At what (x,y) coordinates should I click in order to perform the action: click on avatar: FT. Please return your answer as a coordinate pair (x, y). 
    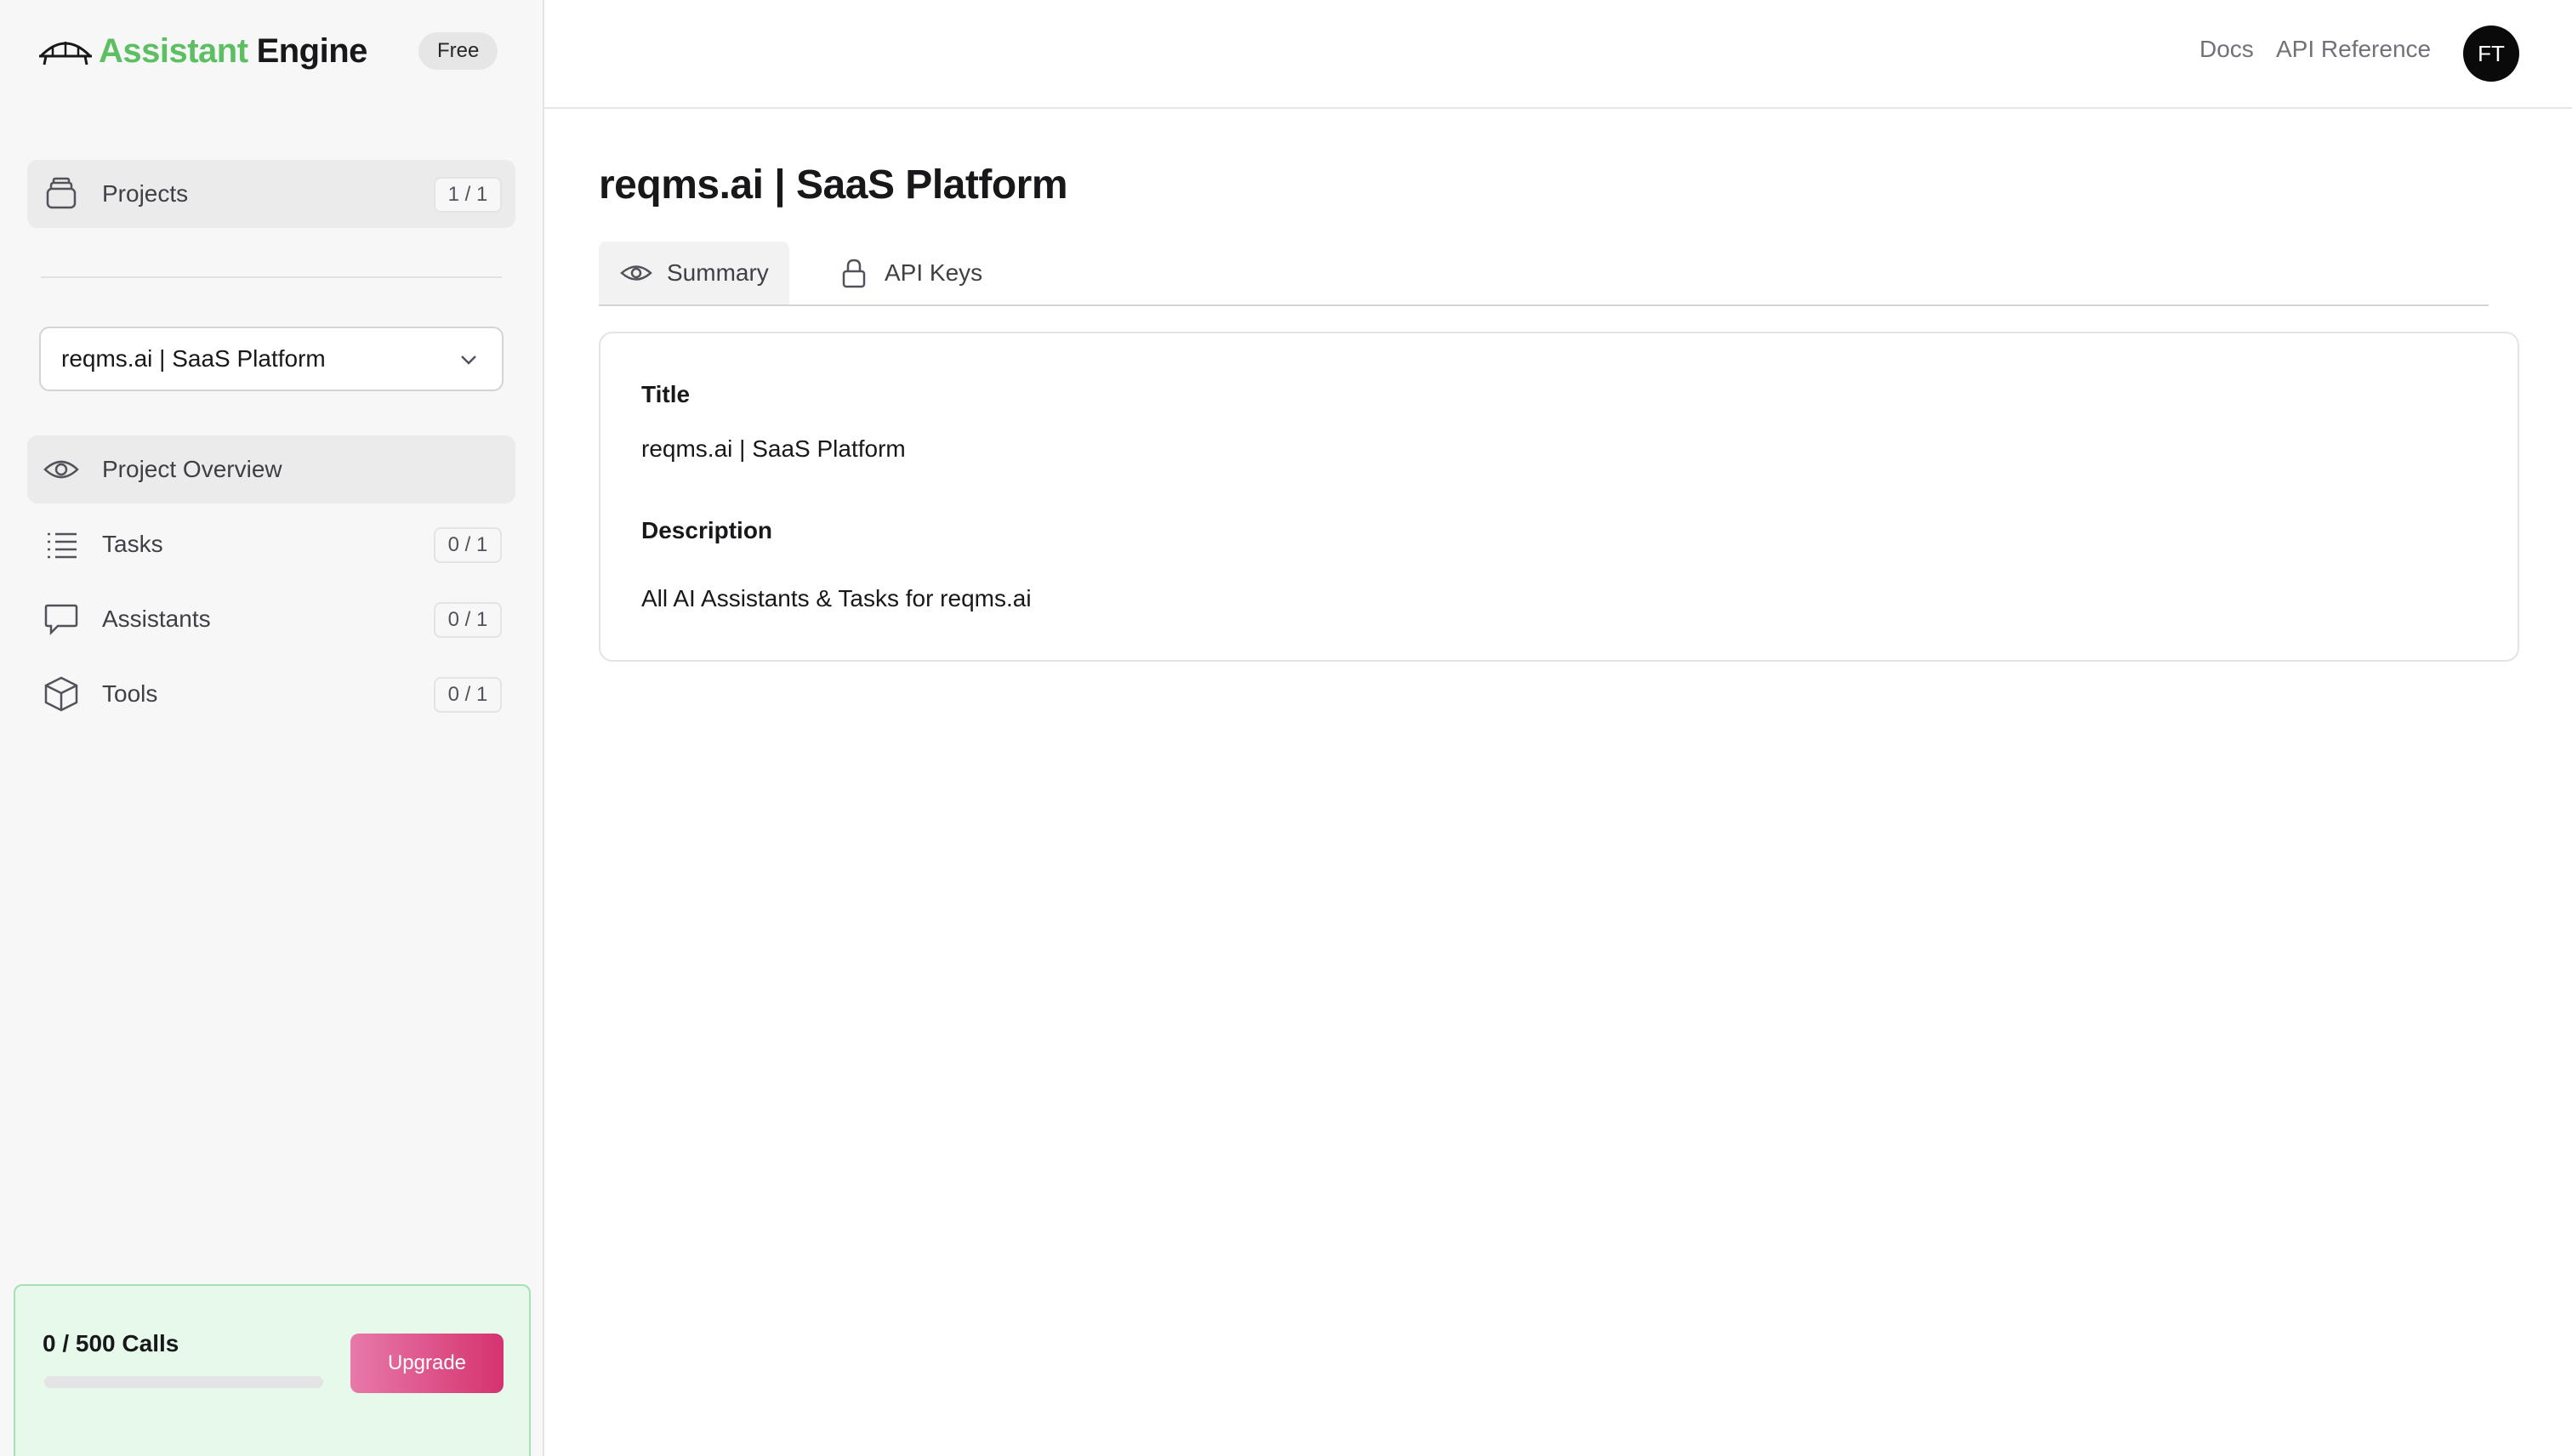
    Looking at the image, I should click on (2491, 54).